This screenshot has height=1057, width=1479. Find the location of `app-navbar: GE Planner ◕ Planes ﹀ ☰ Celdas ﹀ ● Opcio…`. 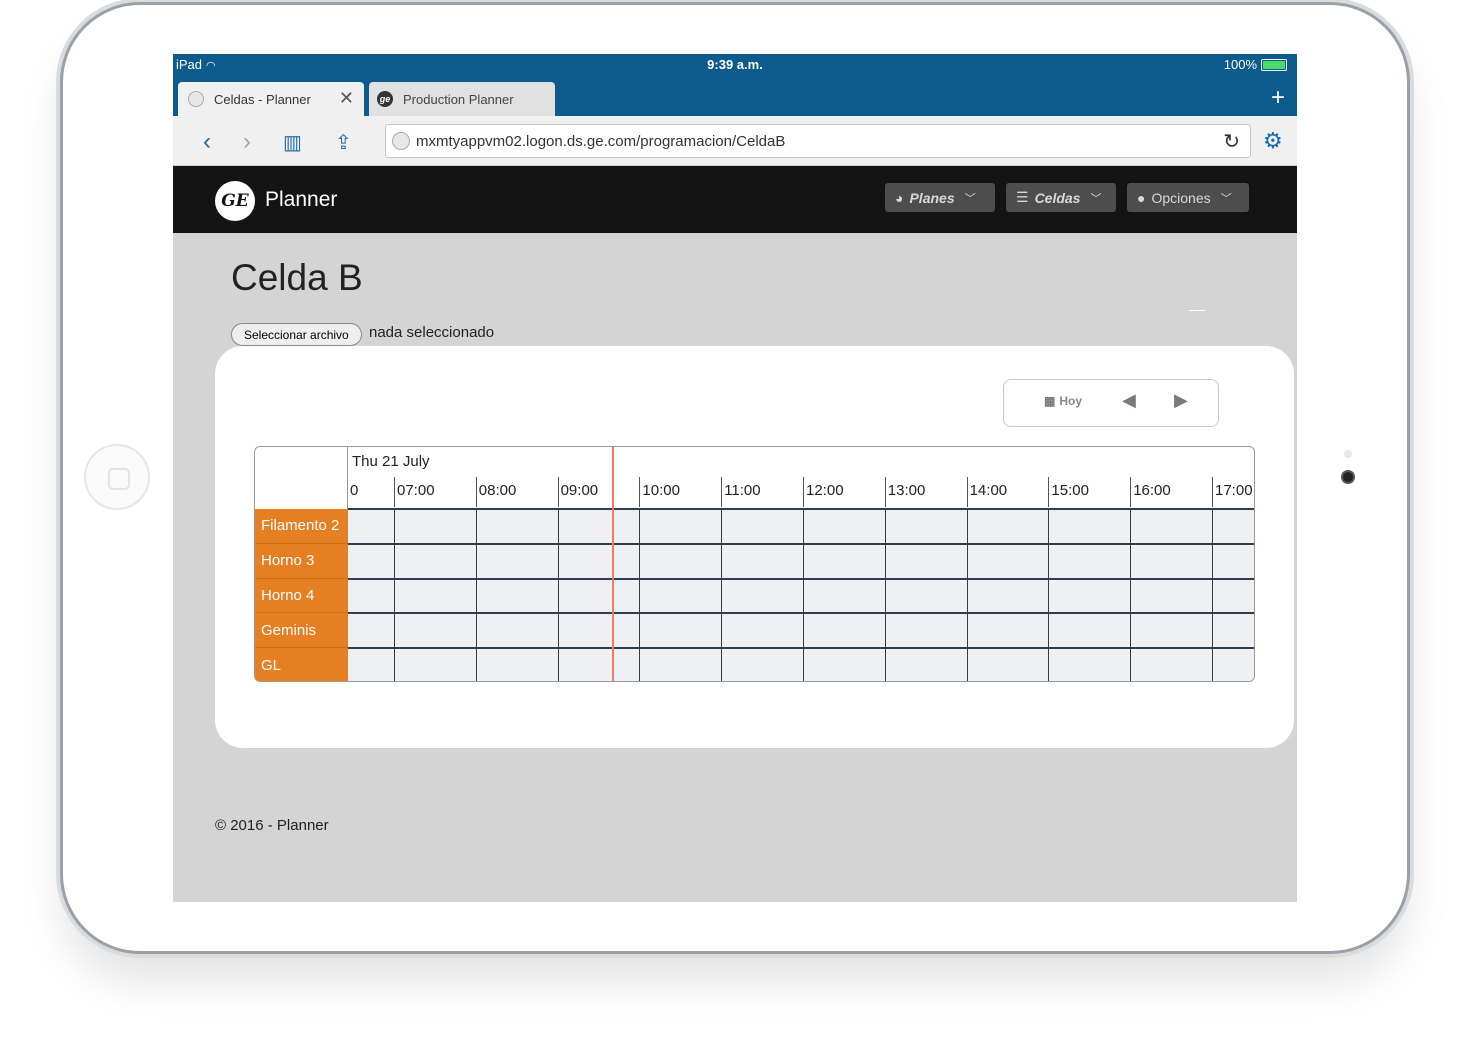

app-navbar: GE Planner ◕ Planes ﹀ ☰ Celdas ﹀ ● Opcio… is located at coordinates (735, 199).